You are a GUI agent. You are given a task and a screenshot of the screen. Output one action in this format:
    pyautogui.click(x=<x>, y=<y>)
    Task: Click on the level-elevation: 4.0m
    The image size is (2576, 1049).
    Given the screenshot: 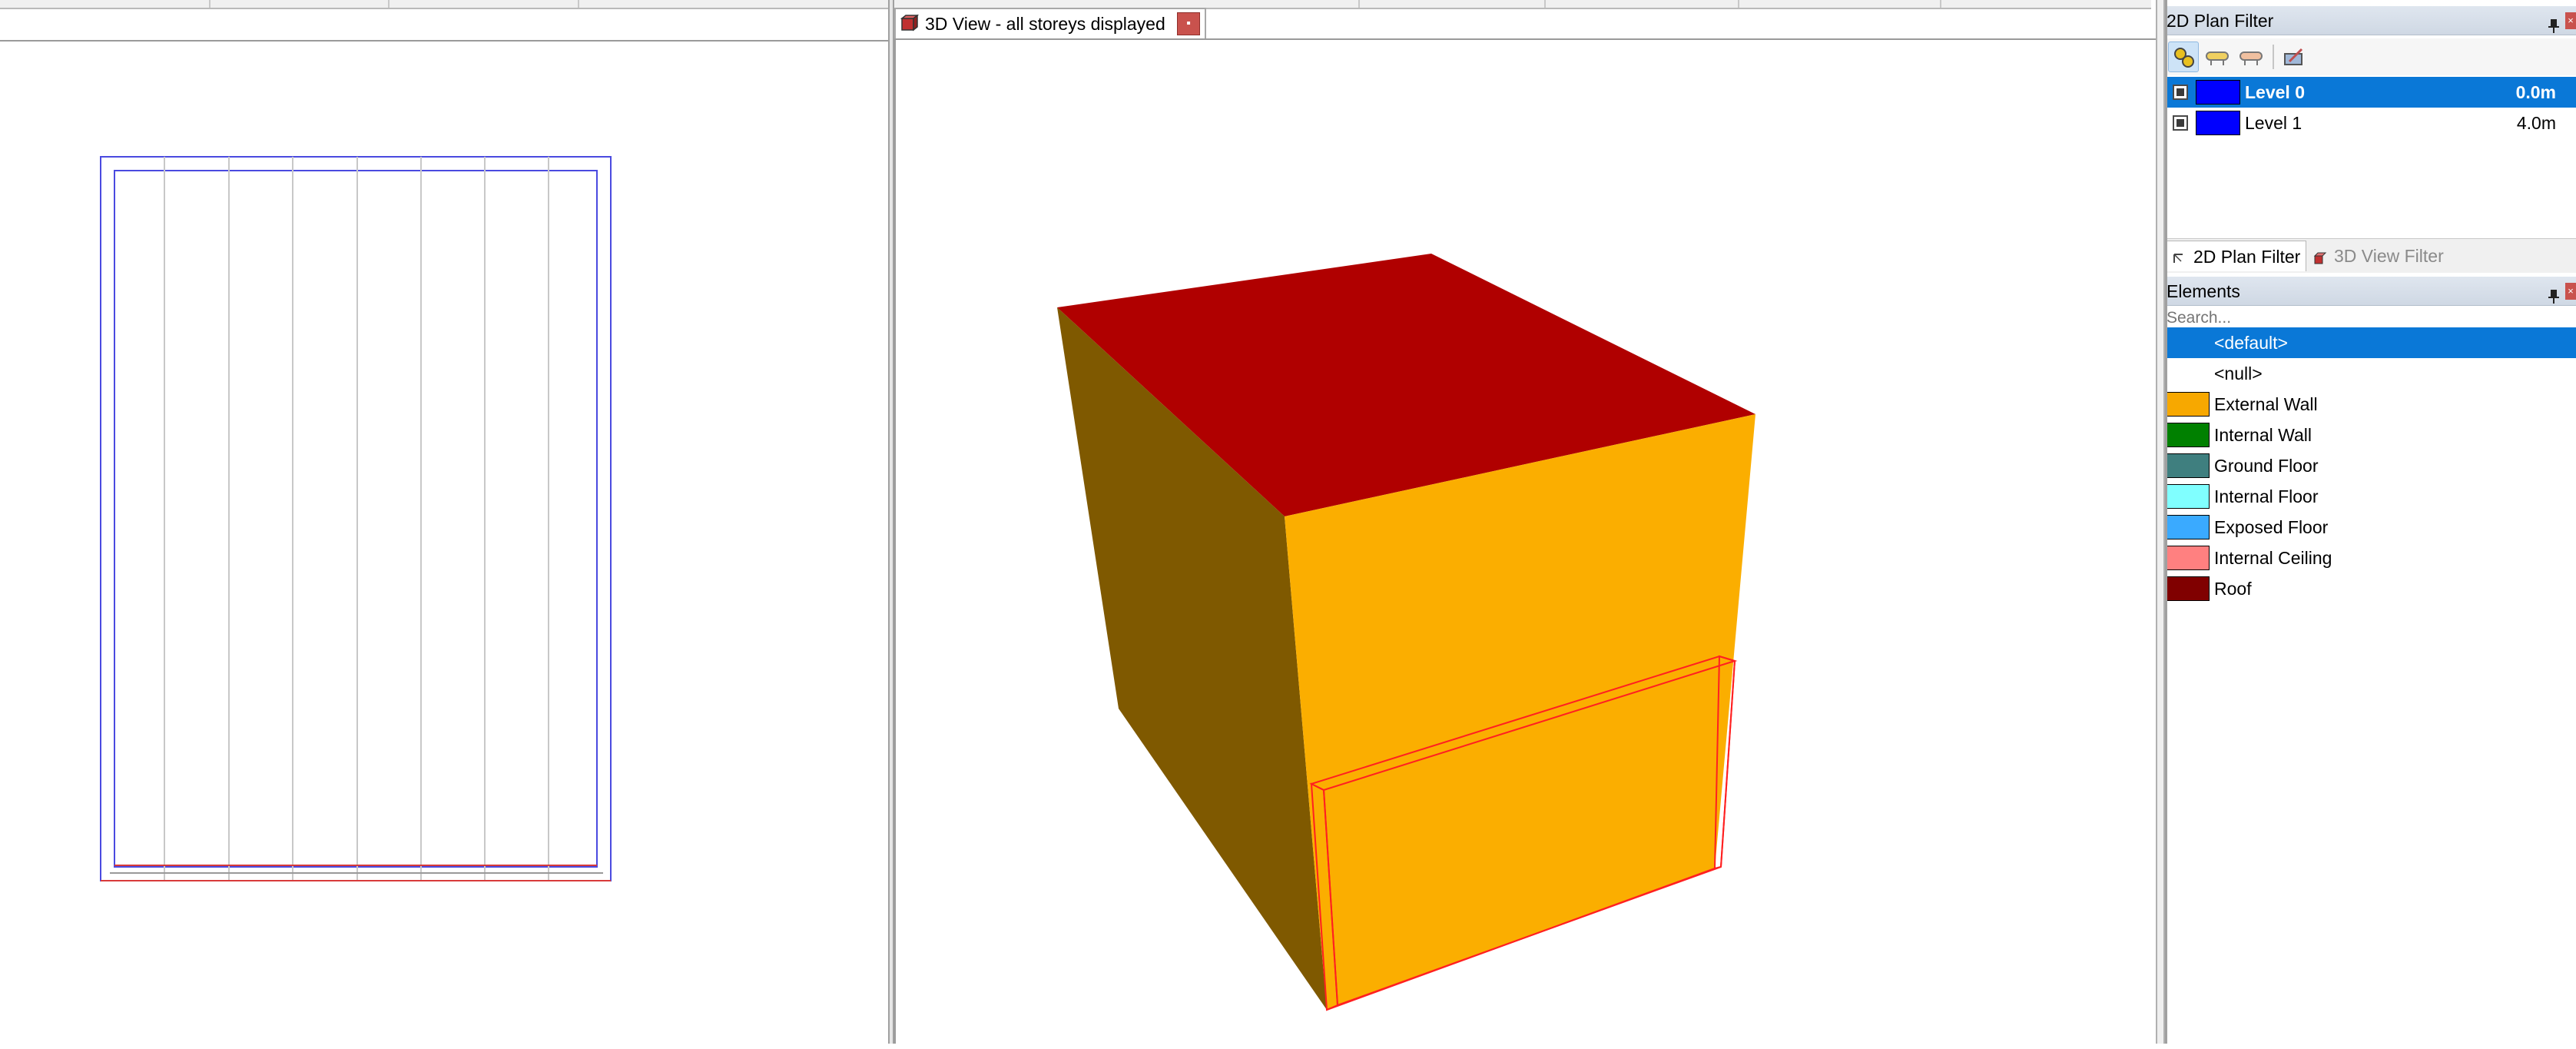 What is the action you would take?
    pyautogui.click(x=2536, y=123)
    